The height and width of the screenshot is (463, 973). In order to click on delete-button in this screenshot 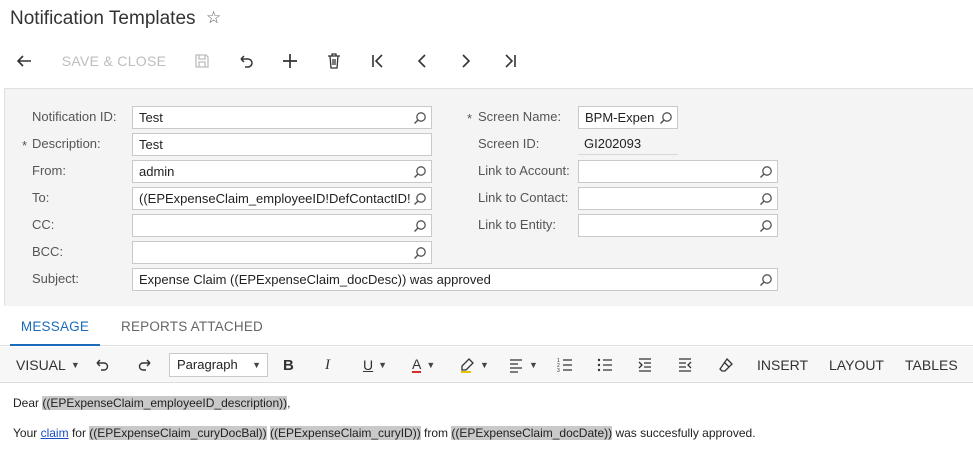, I will do `click(334, 61)`.